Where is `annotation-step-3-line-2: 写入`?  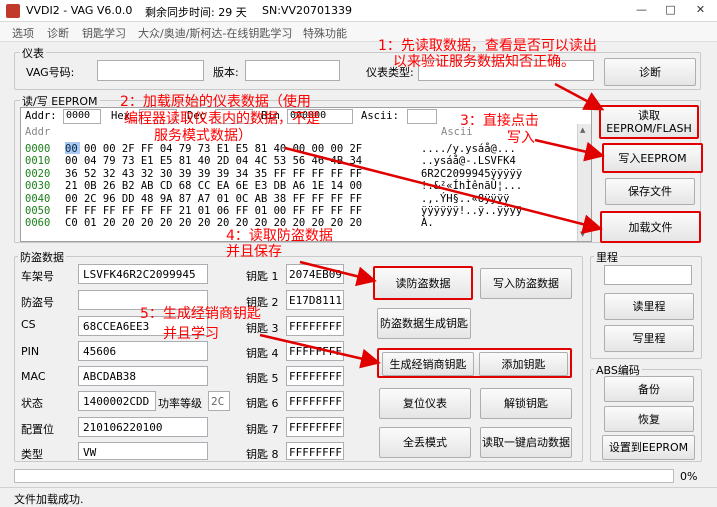 annotation-step-3-line-2: 写入 is located at coordinates (521, 138).